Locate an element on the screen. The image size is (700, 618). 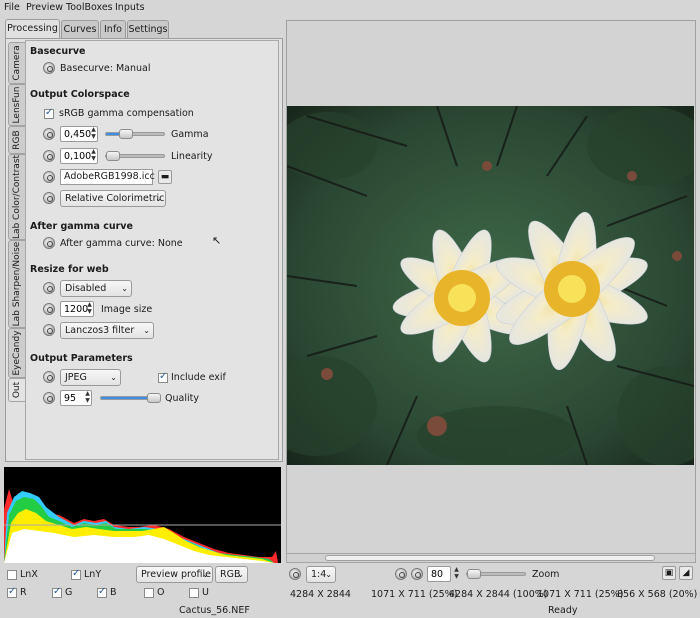
export-icon: ◢ is located at coordinates (686, 573).